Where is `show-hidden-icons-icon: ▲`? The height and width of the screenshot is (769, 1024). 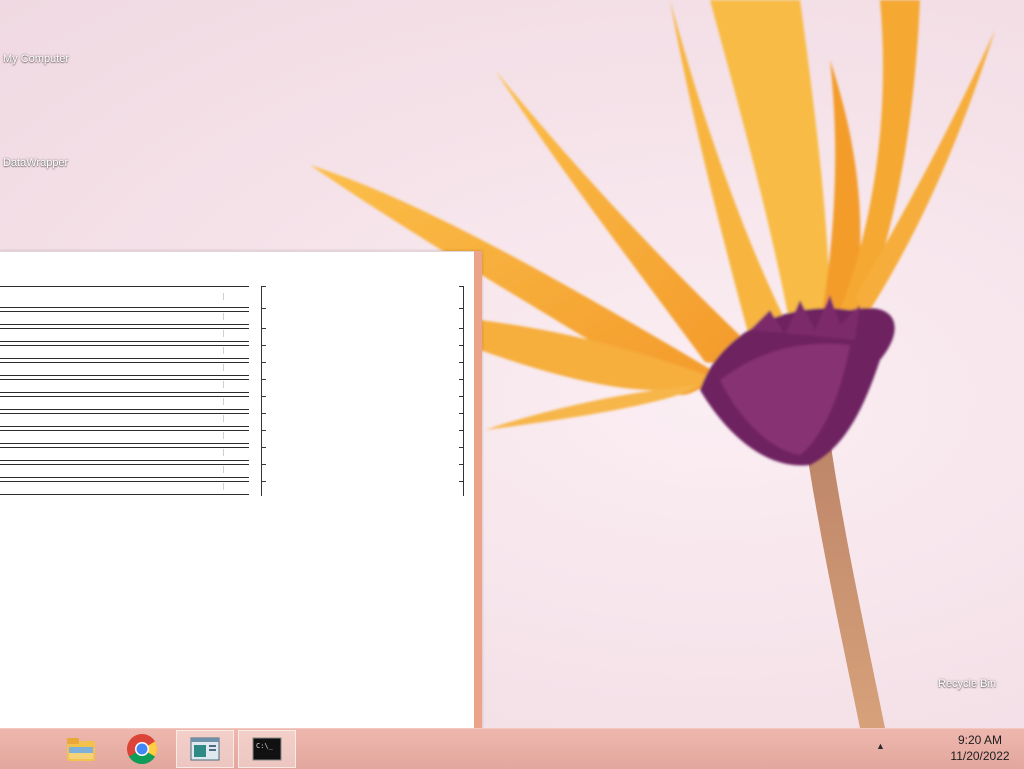 show-hidden-icons-icon: ▲ is located at coordinates (880, 746).